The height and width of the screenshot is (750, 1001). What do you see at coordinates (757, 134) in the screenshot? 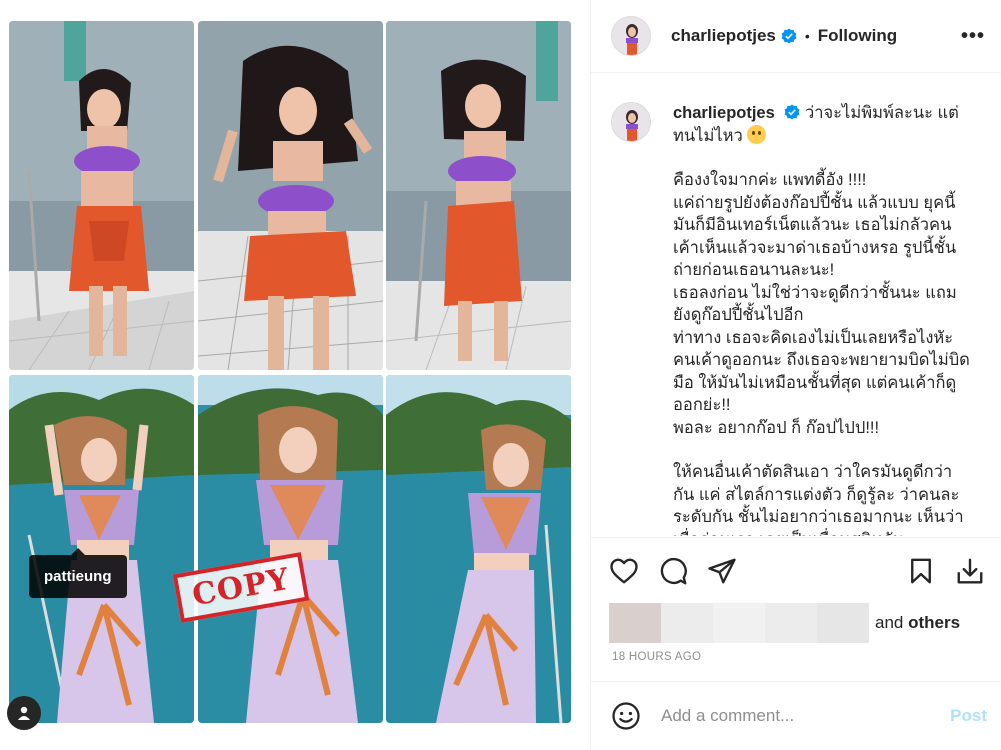
I see `eye-roll-emoji-icon` at bounding box center [757, 134].